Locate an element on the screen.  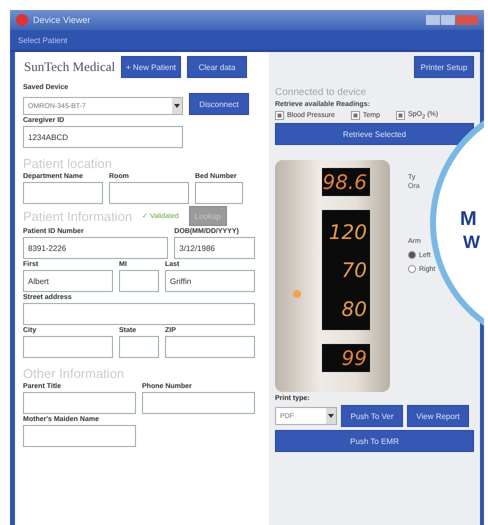
reading-value: 98.6 is located at coordinates (344, 182).